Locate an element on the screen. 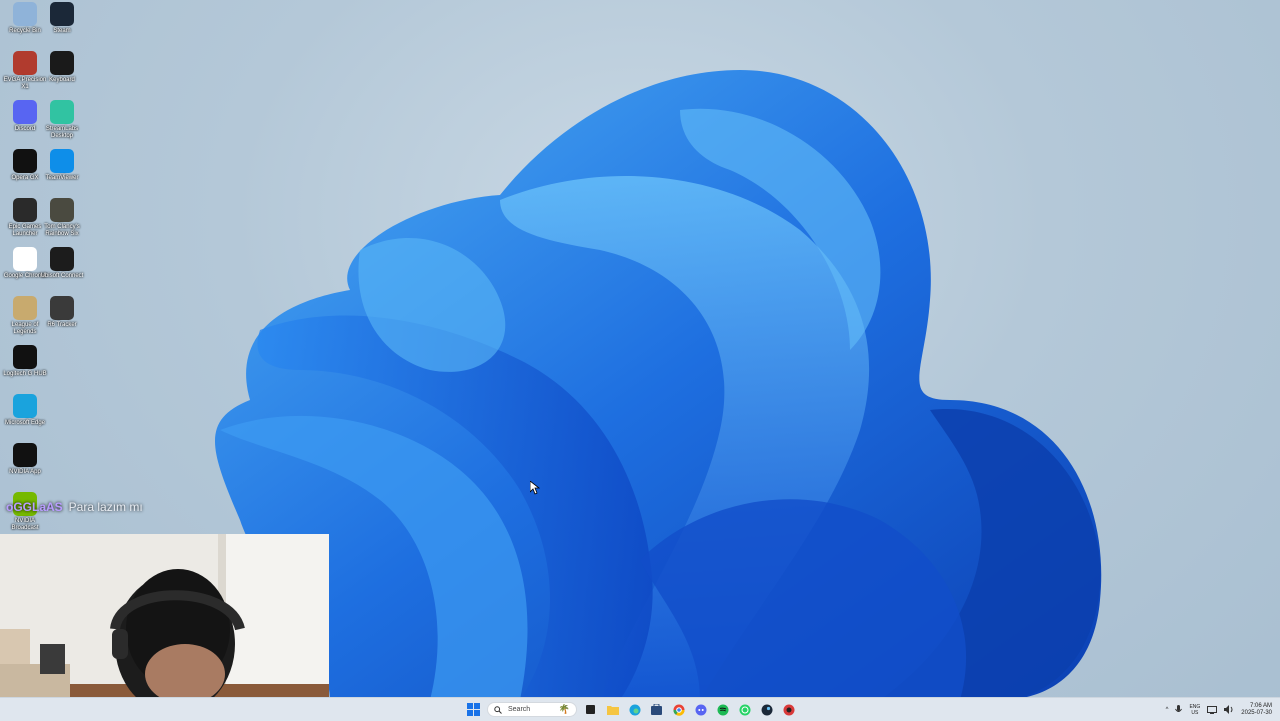 The height and width of the screenshot is (721, 1280). webcam-feed is located at coordinates (164, 627).